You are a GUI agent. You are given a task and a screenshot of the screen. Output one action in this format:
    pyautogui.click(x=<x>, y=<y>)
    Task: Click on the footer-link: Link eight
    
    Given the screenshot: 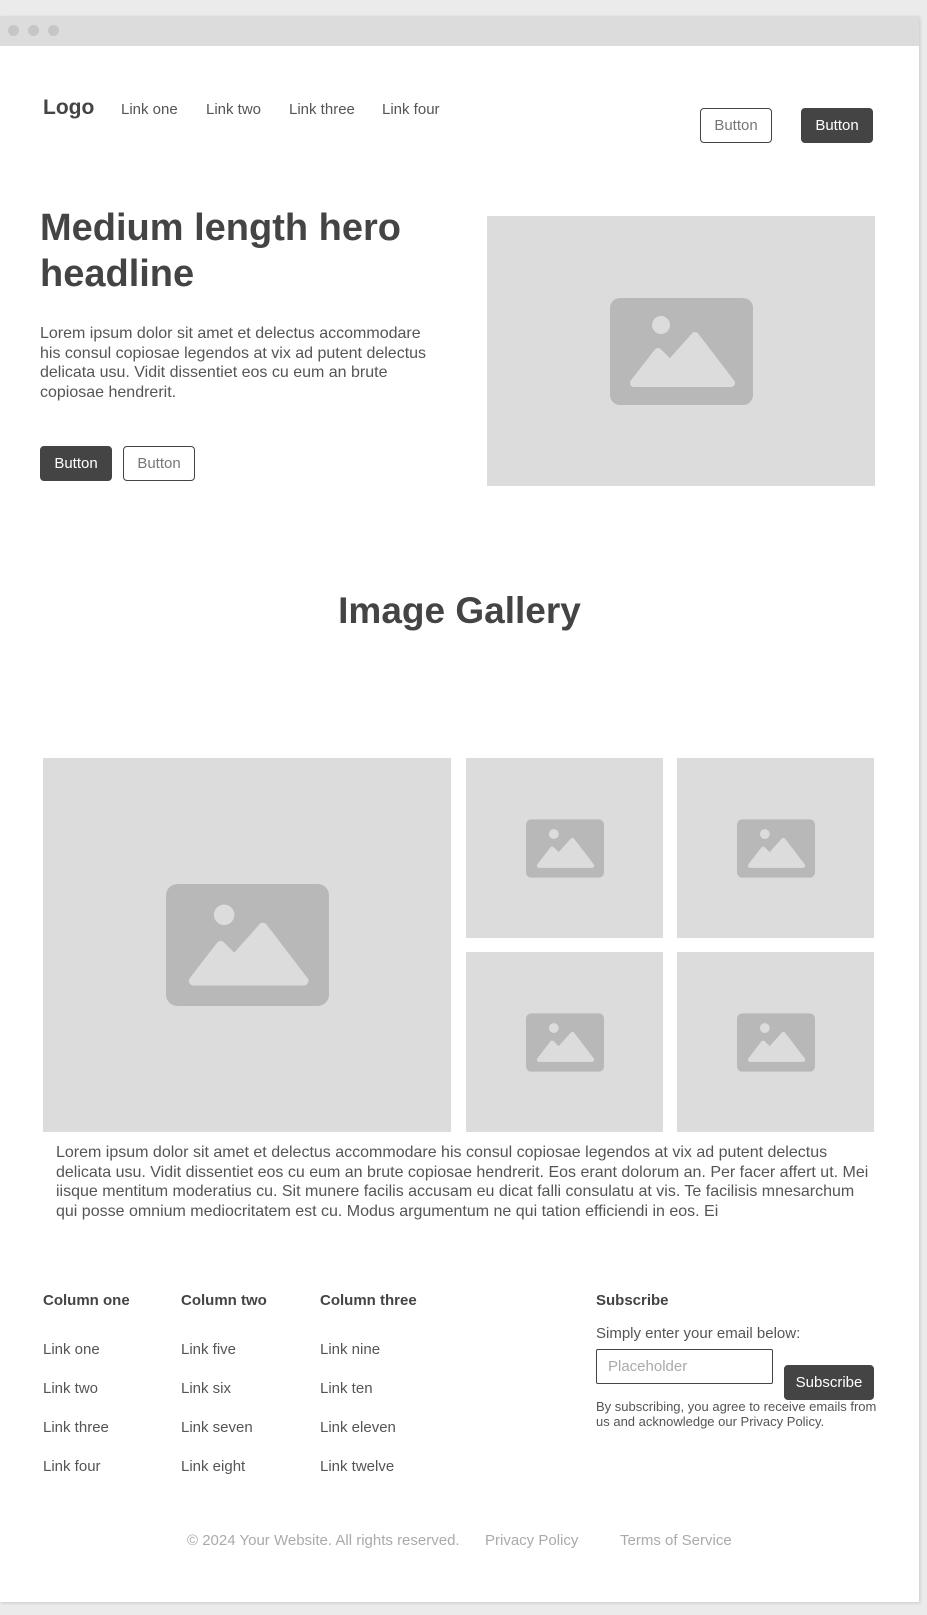 What is the action you would take?
    pyautogui.click(x=213, y=1466)
    